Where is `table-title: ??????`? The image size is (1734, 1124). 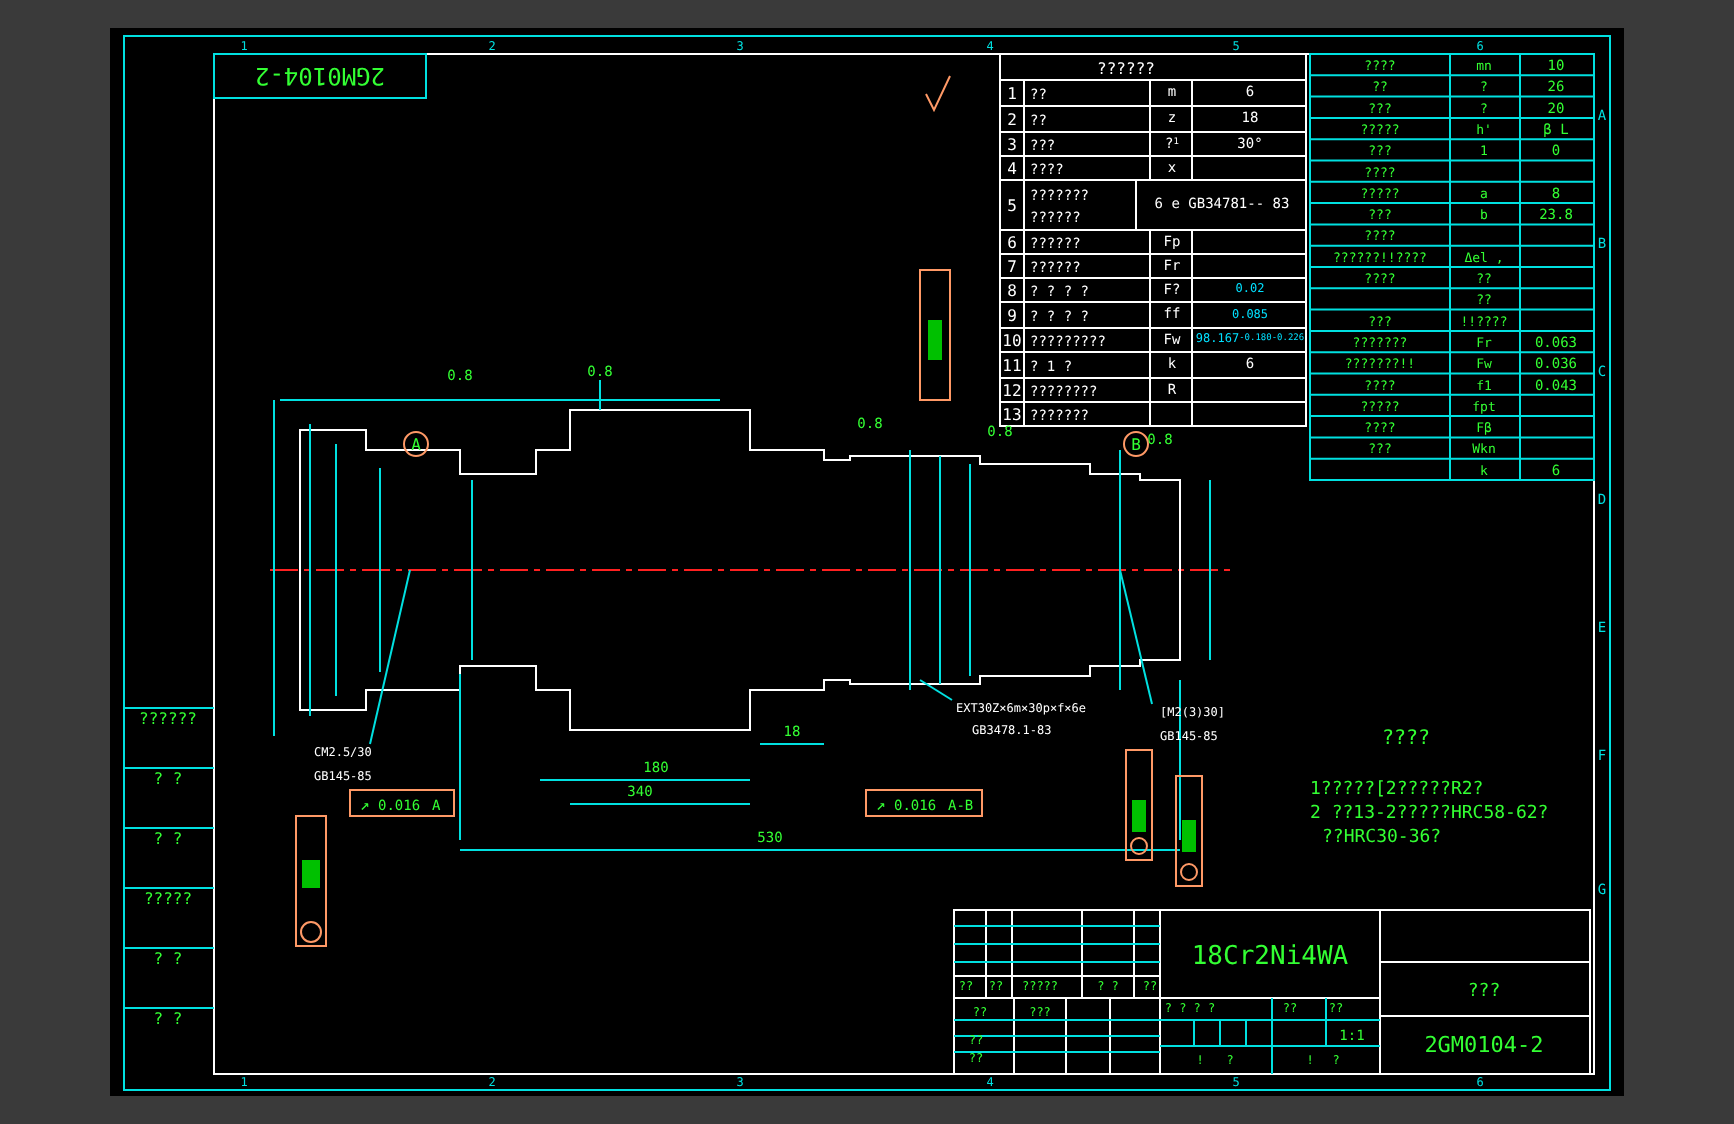
table-title: ?????? is located at coordinates (1126, 69).